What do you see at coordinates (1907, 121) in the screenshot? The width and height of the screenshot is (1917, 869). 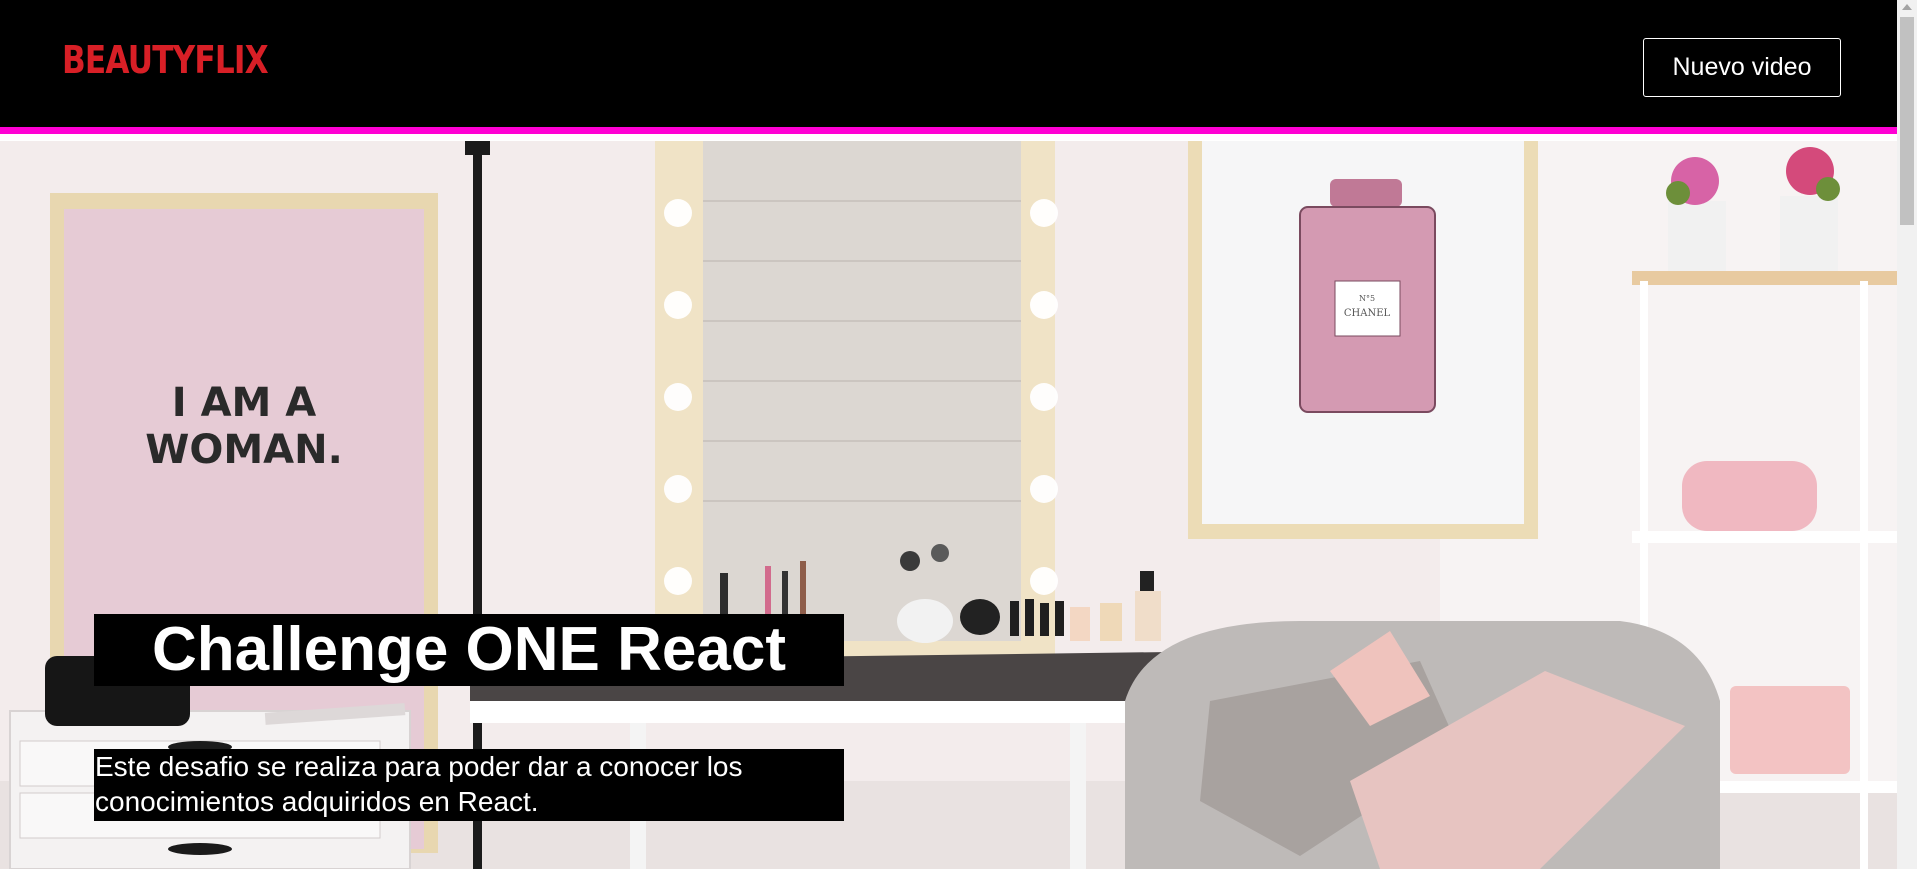 I see `scrollbar-thumb` at bounding box center [1907, 121].